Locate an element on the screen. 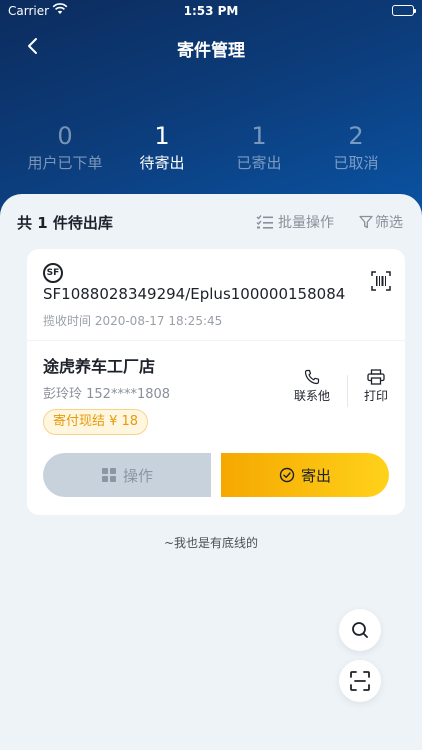 This screenshot has height=750, width=422. grid-icon is located at coordinates (108, 475).